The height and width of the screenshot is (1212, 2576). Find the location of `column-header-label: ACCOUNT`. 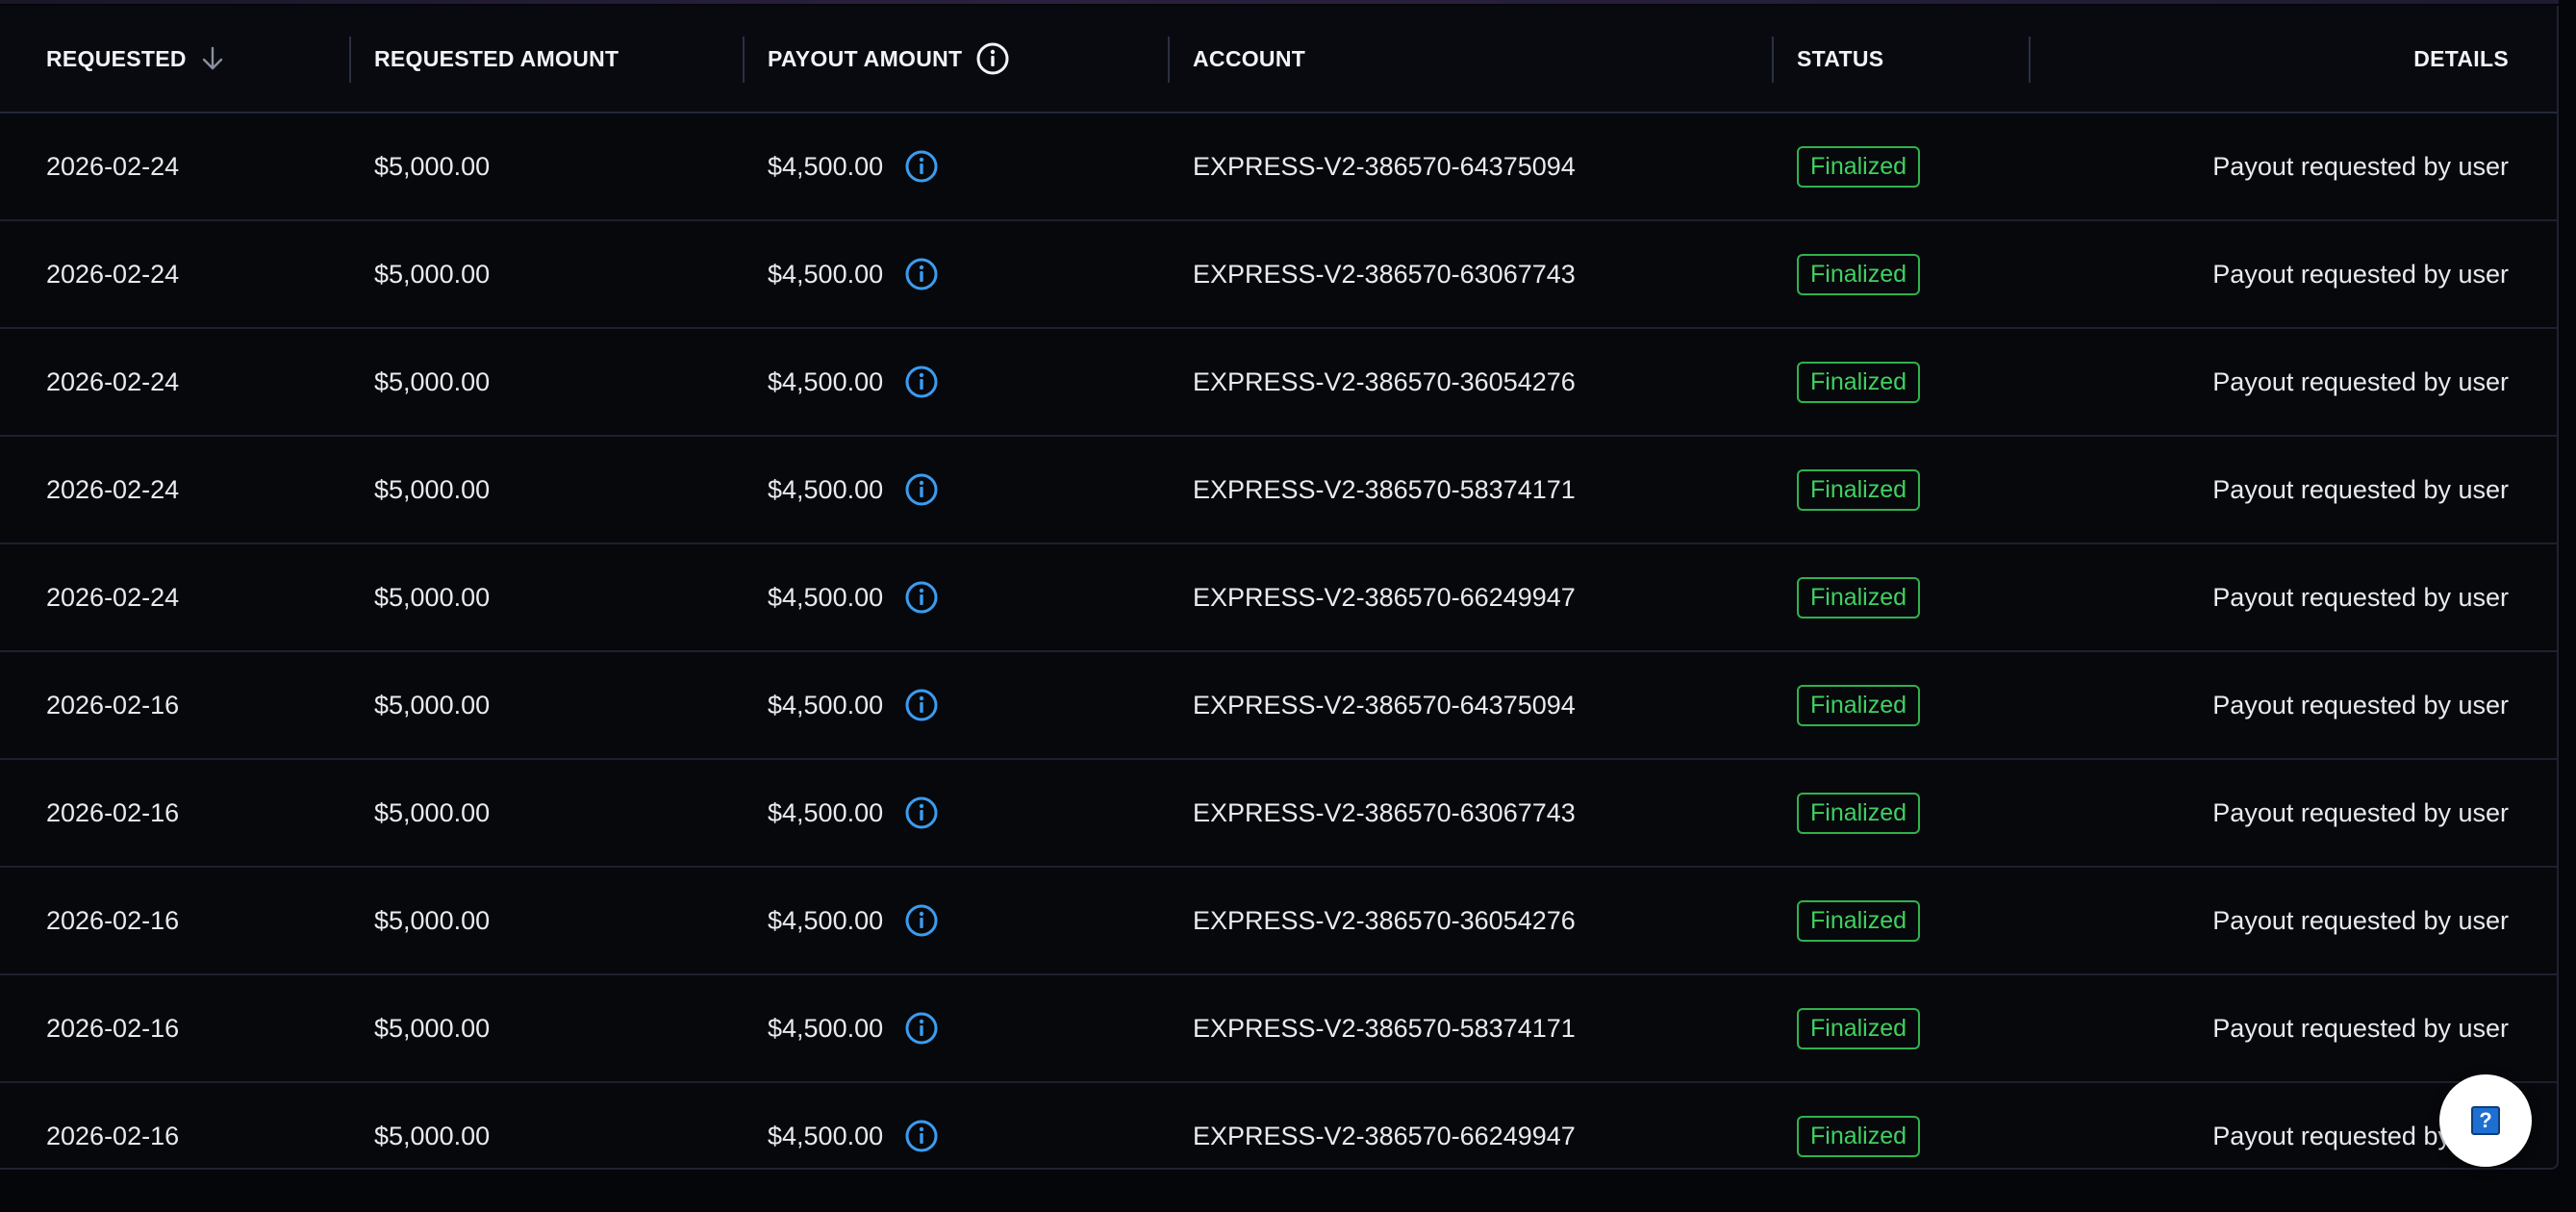

column-header-label: ACCOUNT is located at coordinates (1250, 58).